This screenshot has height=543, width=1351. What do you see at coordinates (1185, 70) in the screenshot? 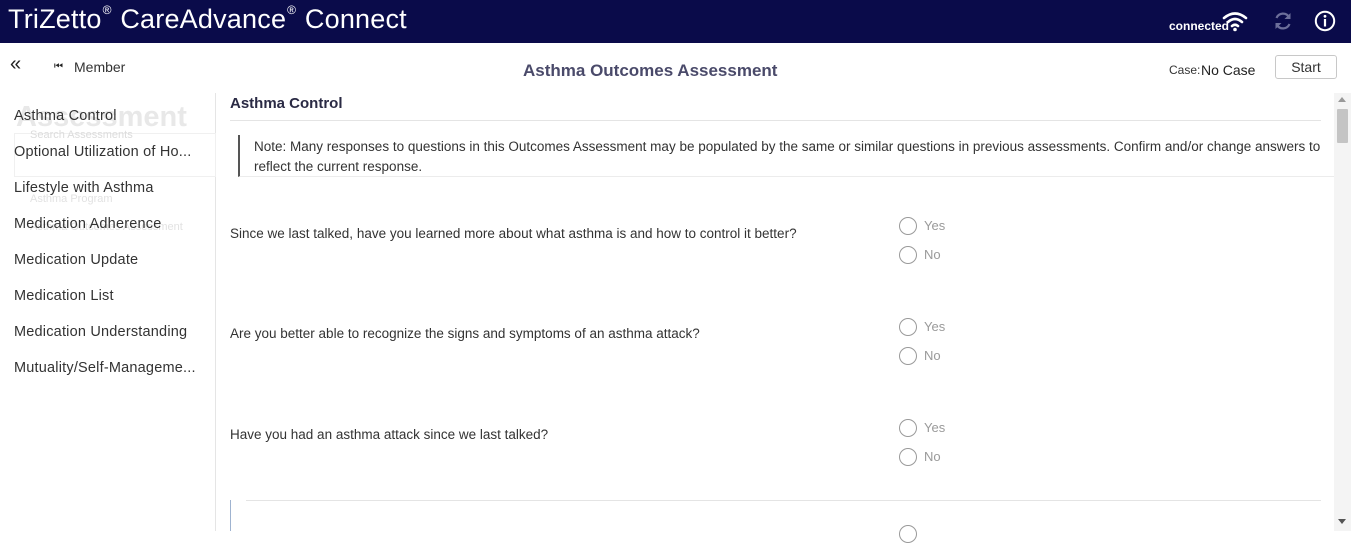
I see `case-label: Case:` at bounding box center [1185, 70].